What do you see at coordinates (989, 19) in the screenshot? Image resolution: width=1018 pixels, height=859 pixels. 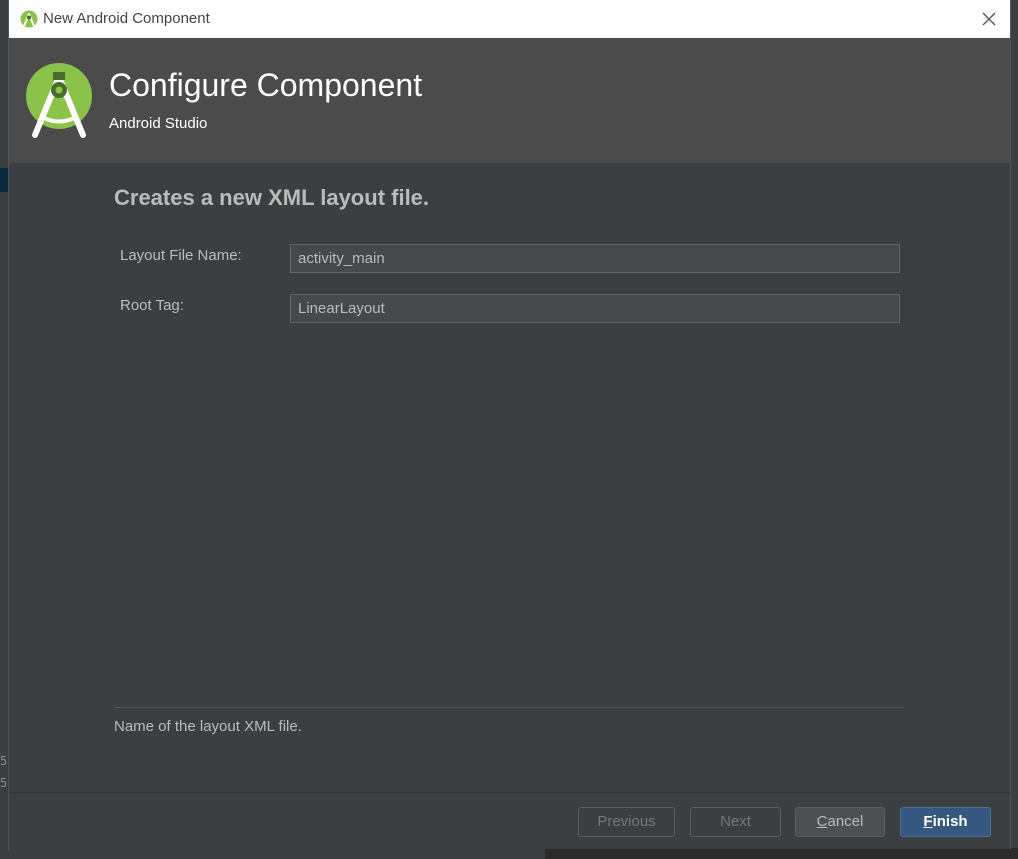 I see `close-icon` at bounding box center [989, 19].